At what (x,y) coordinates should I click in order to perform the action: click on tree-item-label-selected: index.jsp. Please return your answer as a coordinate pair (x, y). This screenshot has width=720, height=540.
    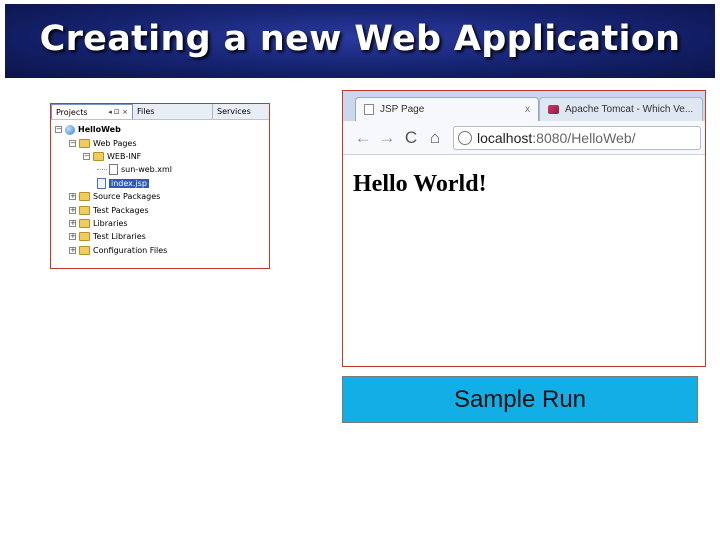
    Looking at the image, I should click on (129, 183).